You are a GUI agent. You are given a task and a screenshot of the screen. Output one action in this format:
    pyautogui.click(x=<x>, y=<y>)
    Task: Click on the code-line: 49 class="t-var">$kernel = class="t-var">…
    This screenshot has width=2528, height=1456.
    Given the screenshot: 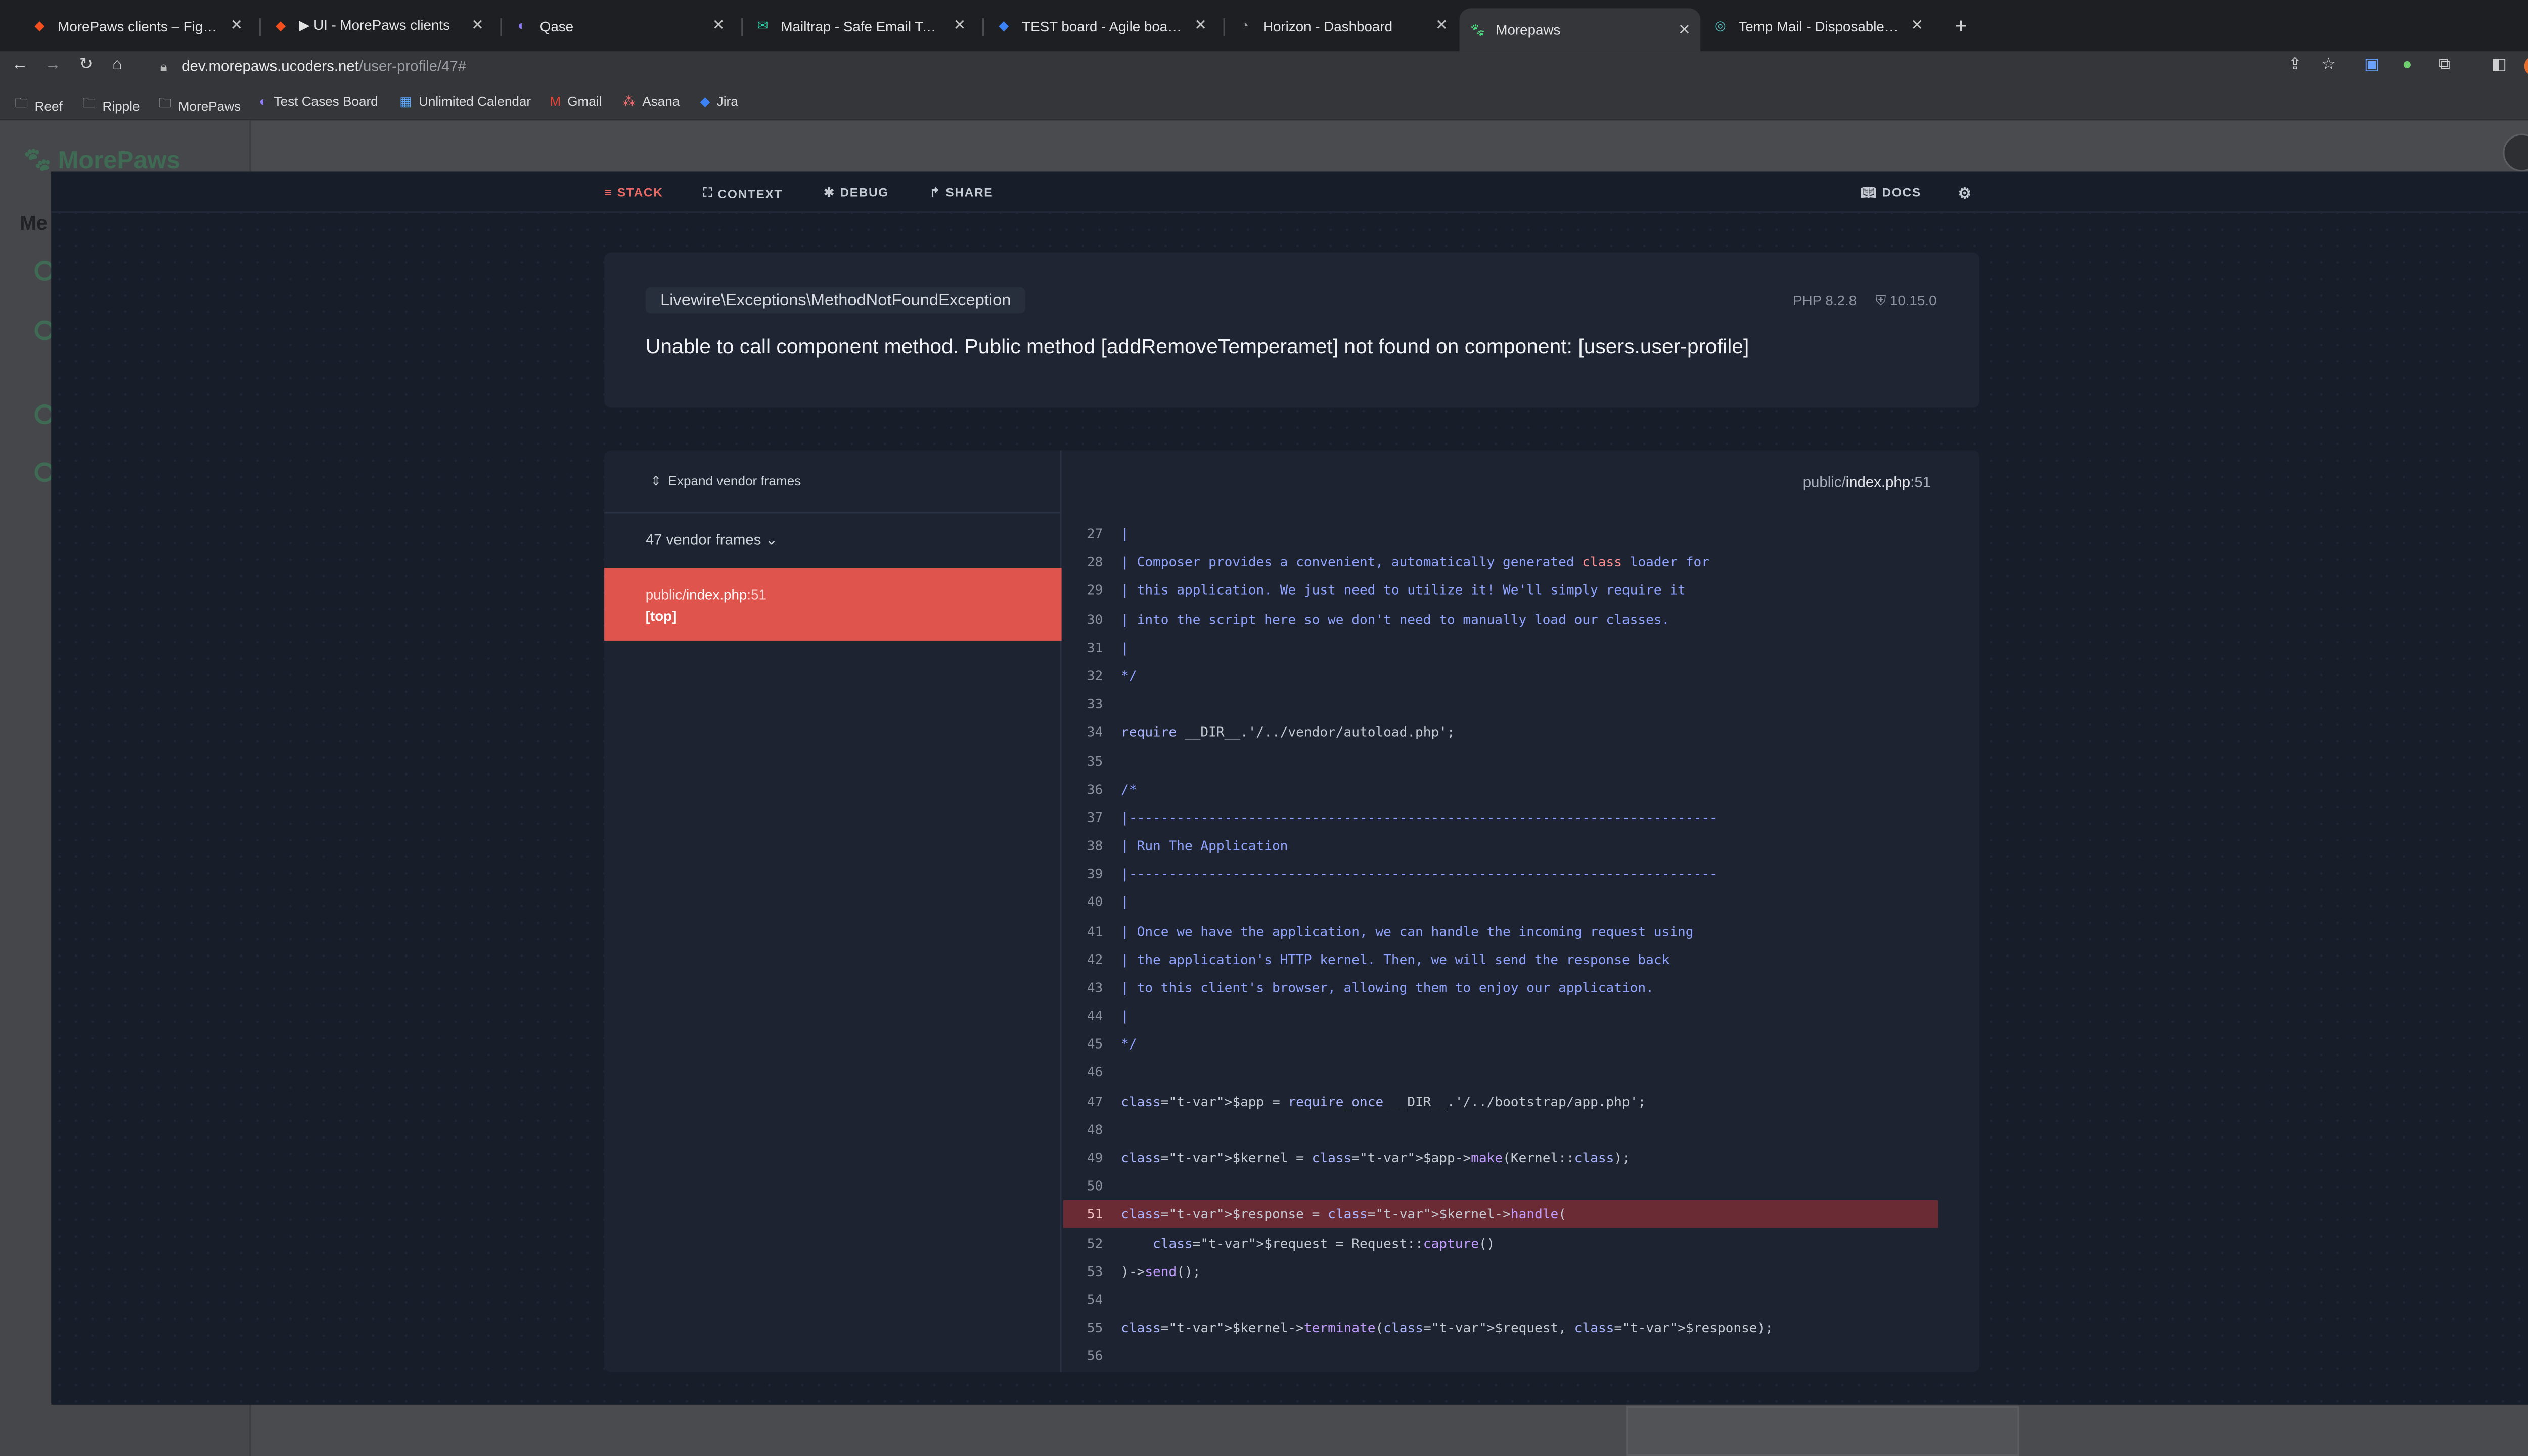 What is the action you would take?
    pyautogui.click(x=1501, y=1158)
    